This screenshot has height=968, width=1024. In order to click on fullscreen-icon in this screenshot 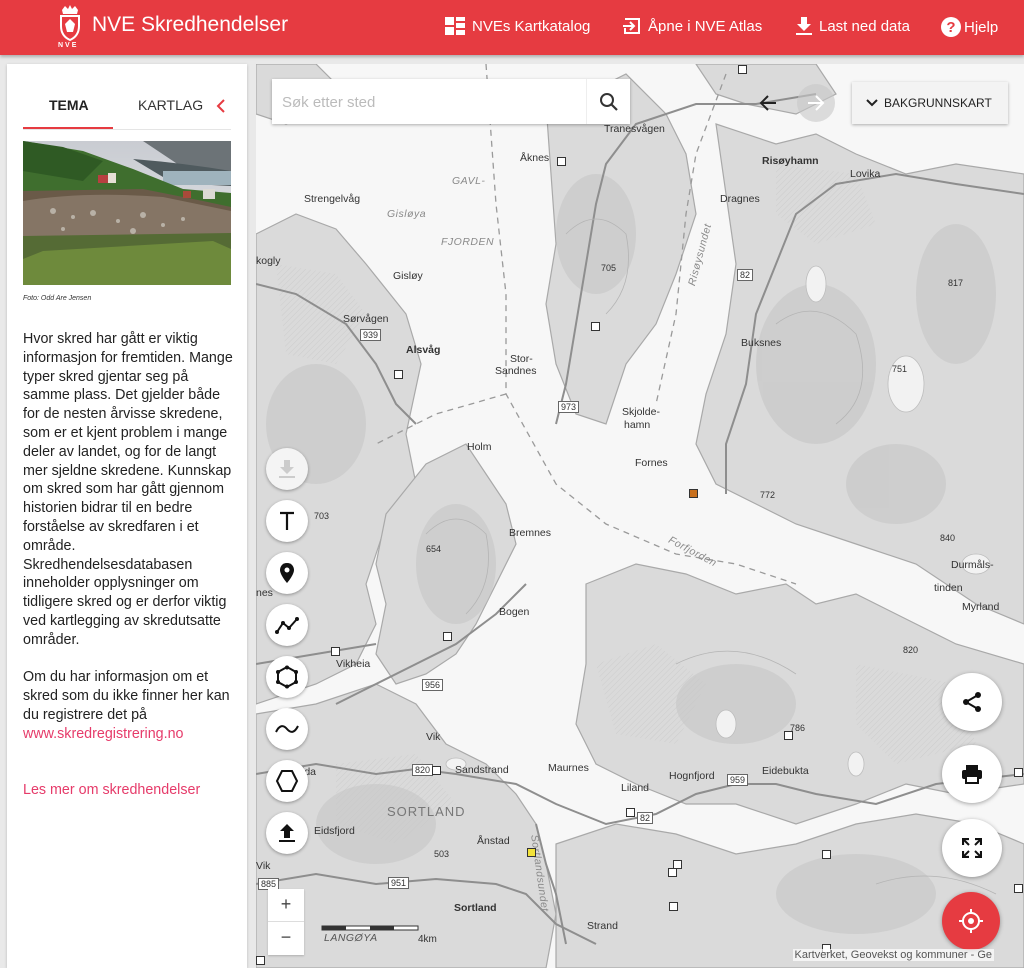, I will do `click(972, 848)`.